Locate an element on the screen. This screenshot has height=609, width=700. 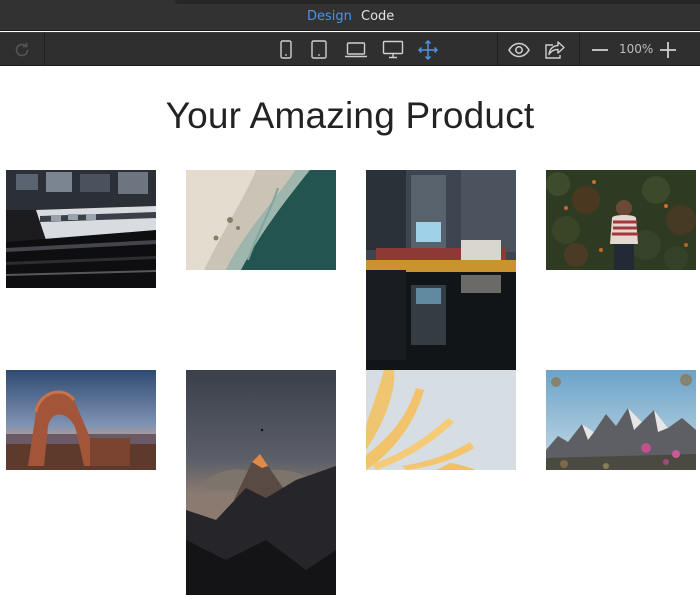
share-button is located at coordinates (555, 49).